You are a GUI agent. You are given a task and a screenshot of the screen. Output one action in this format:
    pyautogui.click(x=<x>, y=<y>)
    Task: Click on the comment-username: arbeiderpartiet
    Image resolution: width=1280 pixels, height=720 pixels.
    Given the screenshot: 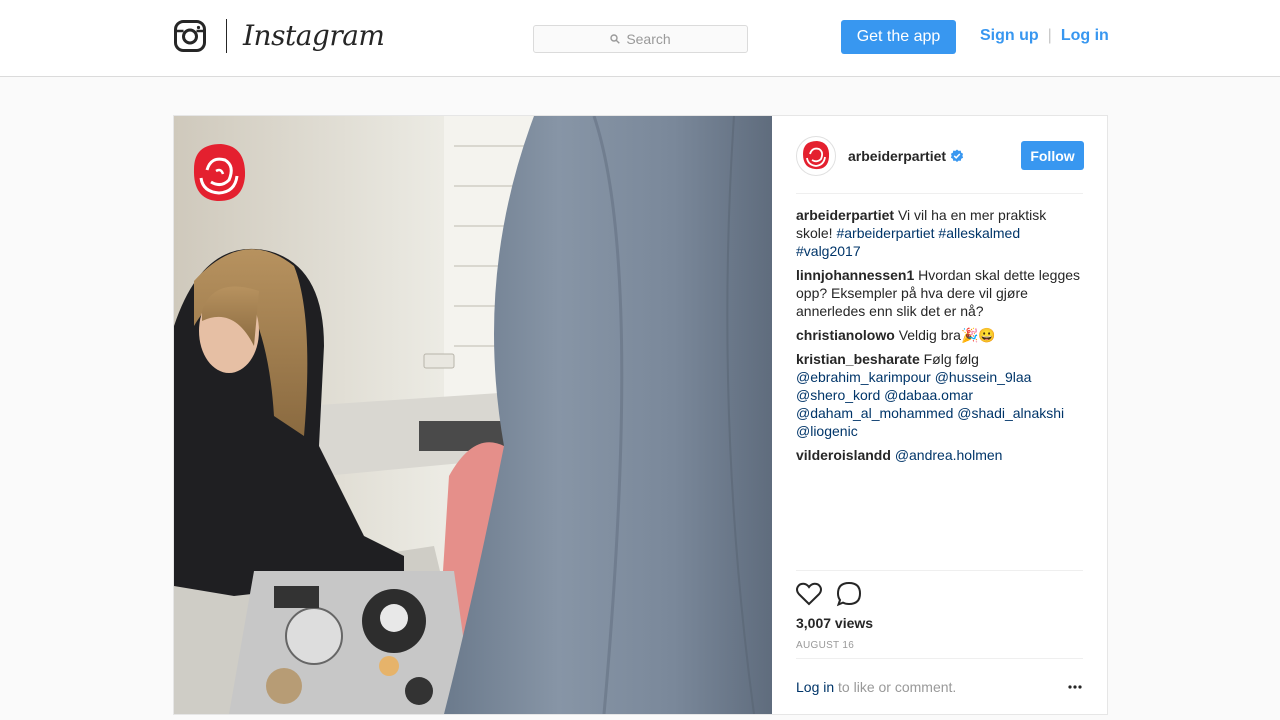 What is the action you would take?
    pyautogui.click(x=845, y=215)
    